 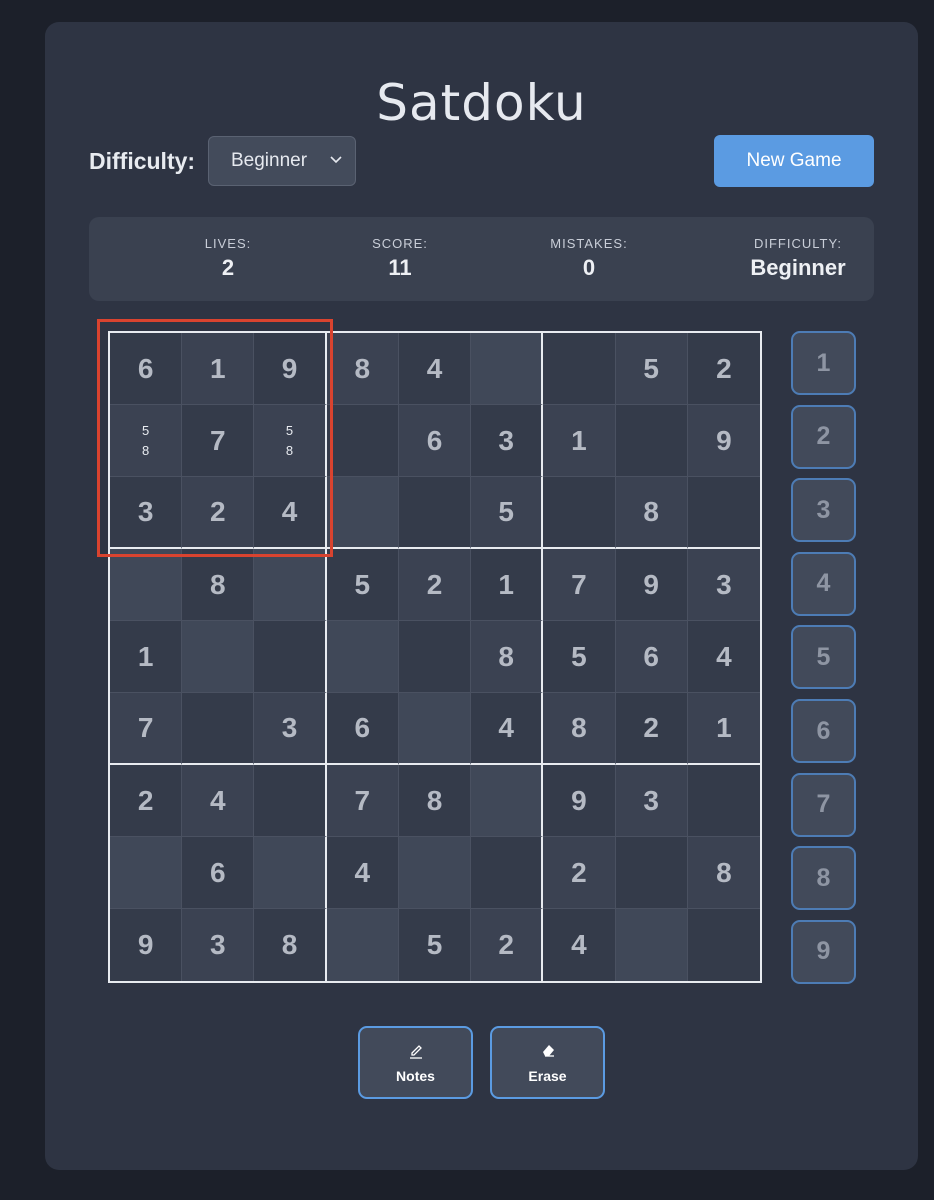 I want to click on number-button-7: 7, so click(x=823, y=804).